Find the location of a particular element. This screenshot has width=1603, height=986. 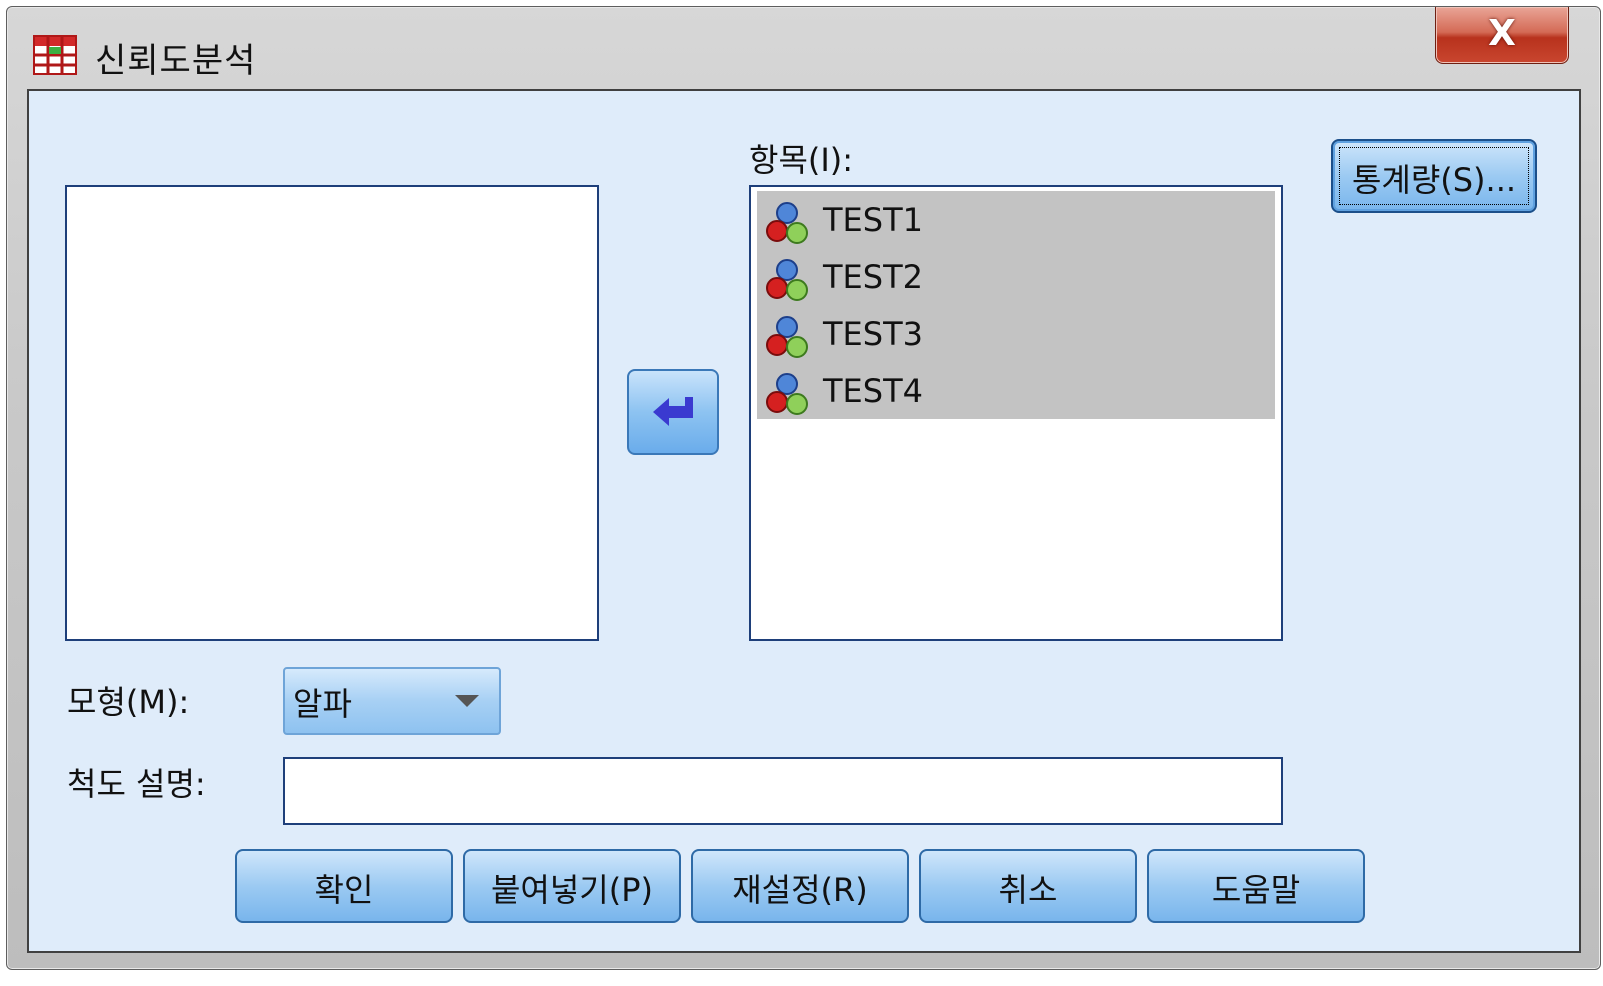

model-select: 알파 is located at coordinates (392, 701).